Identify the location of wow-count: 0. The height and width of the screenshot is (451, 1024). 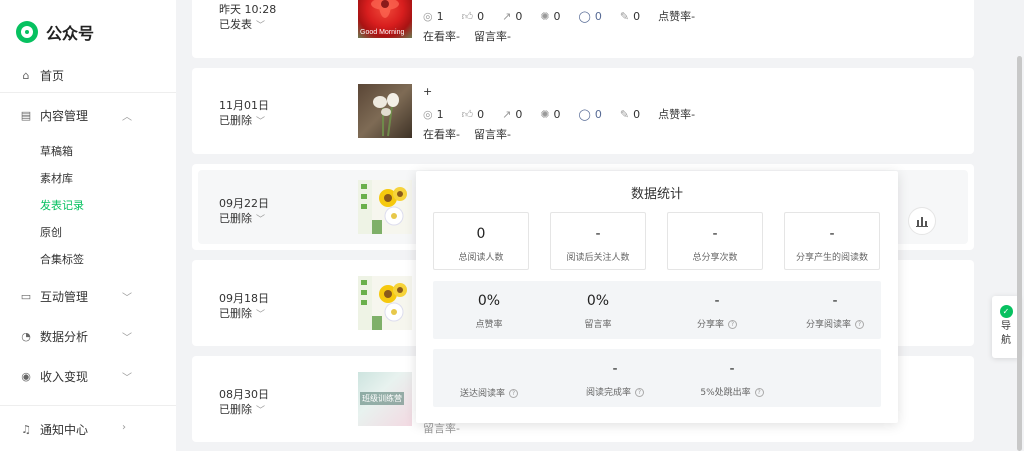
(557, 16).